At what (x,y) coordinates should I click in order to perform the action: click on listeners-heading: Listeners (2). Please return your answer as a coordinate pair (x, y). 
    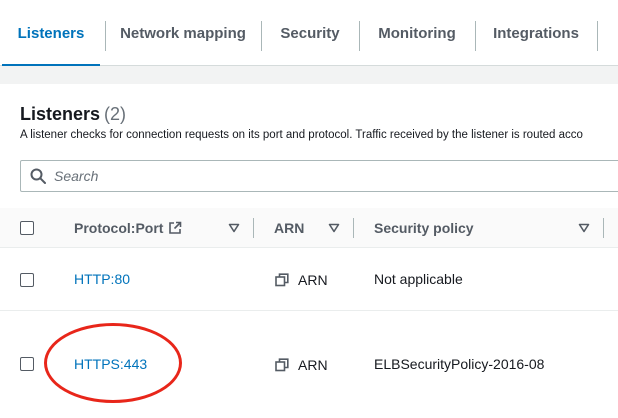
    Looking at the image, I should click on (73, 114).